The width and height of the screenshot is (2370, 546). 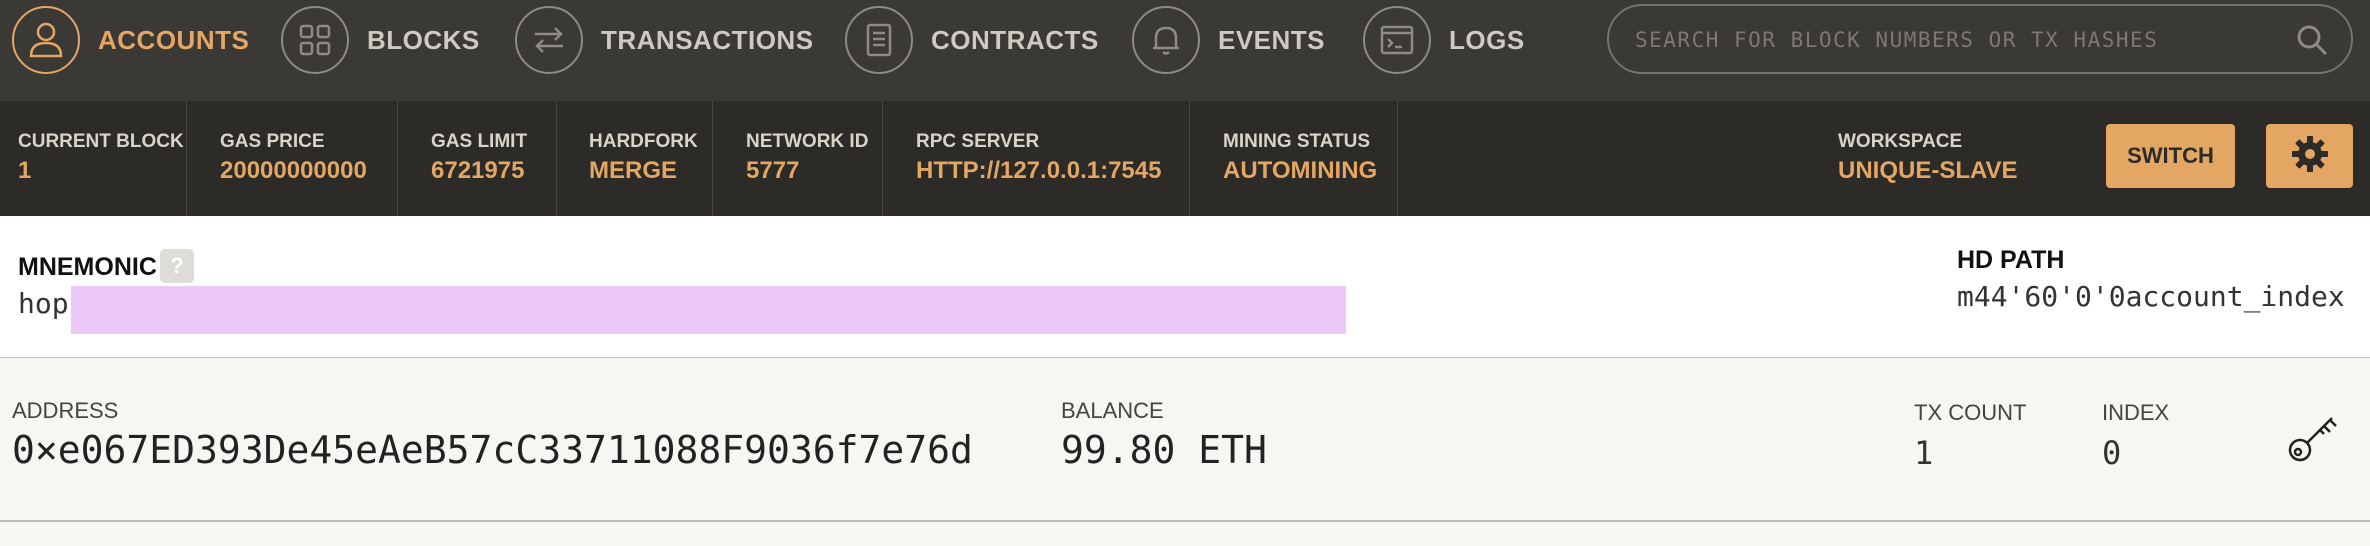 I want to click on mnemonic-label: MNEMONIC, so click(x=87, y=267).